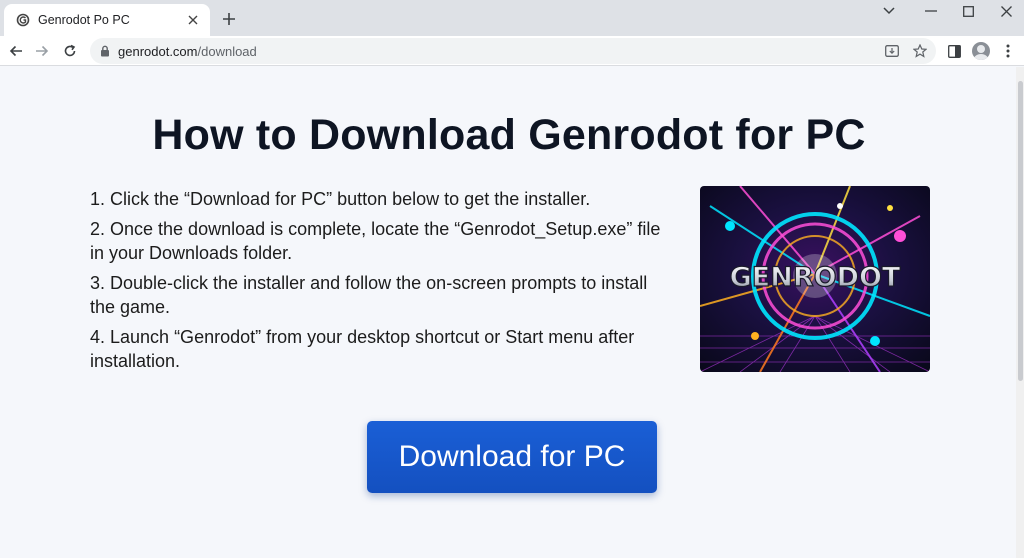 This screenshot has width=1024, height=558. Describe the element at coordinates (229, 19) in the screenshot. I see `new-tab-icon` at that location.